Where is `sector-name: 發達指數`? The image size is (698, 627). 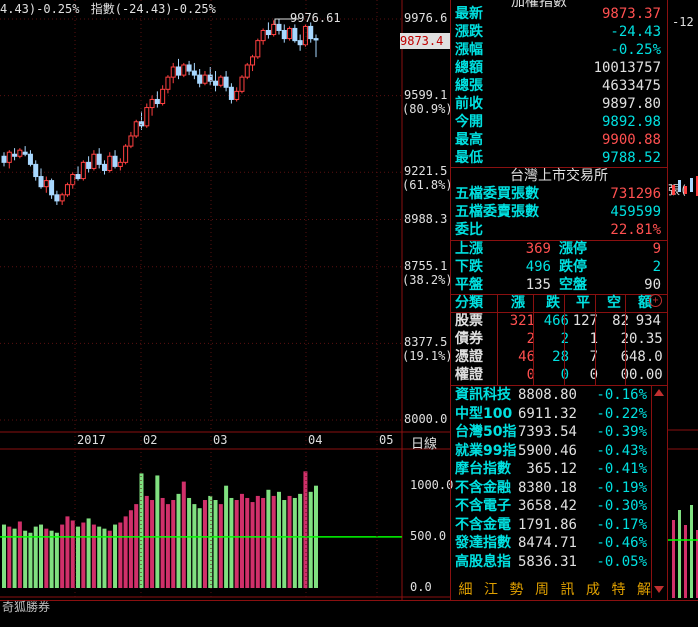 sector-name: 發達指數 is located at coordinates (483, 543).